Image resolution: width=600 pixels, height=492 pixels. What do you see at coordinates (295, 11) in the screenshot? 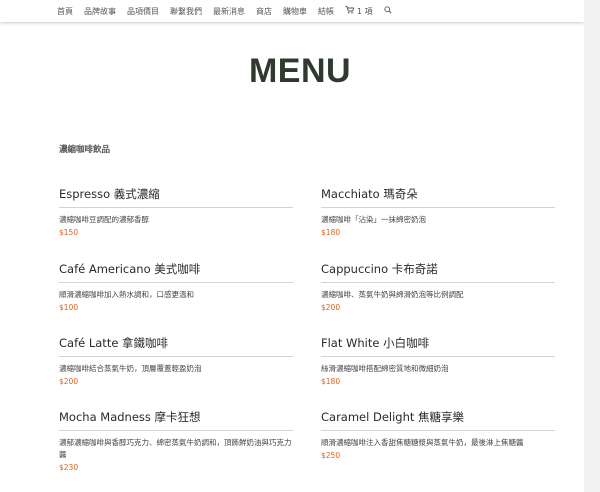
I see `nav-item-cart: 購物車` at bounding box center [295, 11].